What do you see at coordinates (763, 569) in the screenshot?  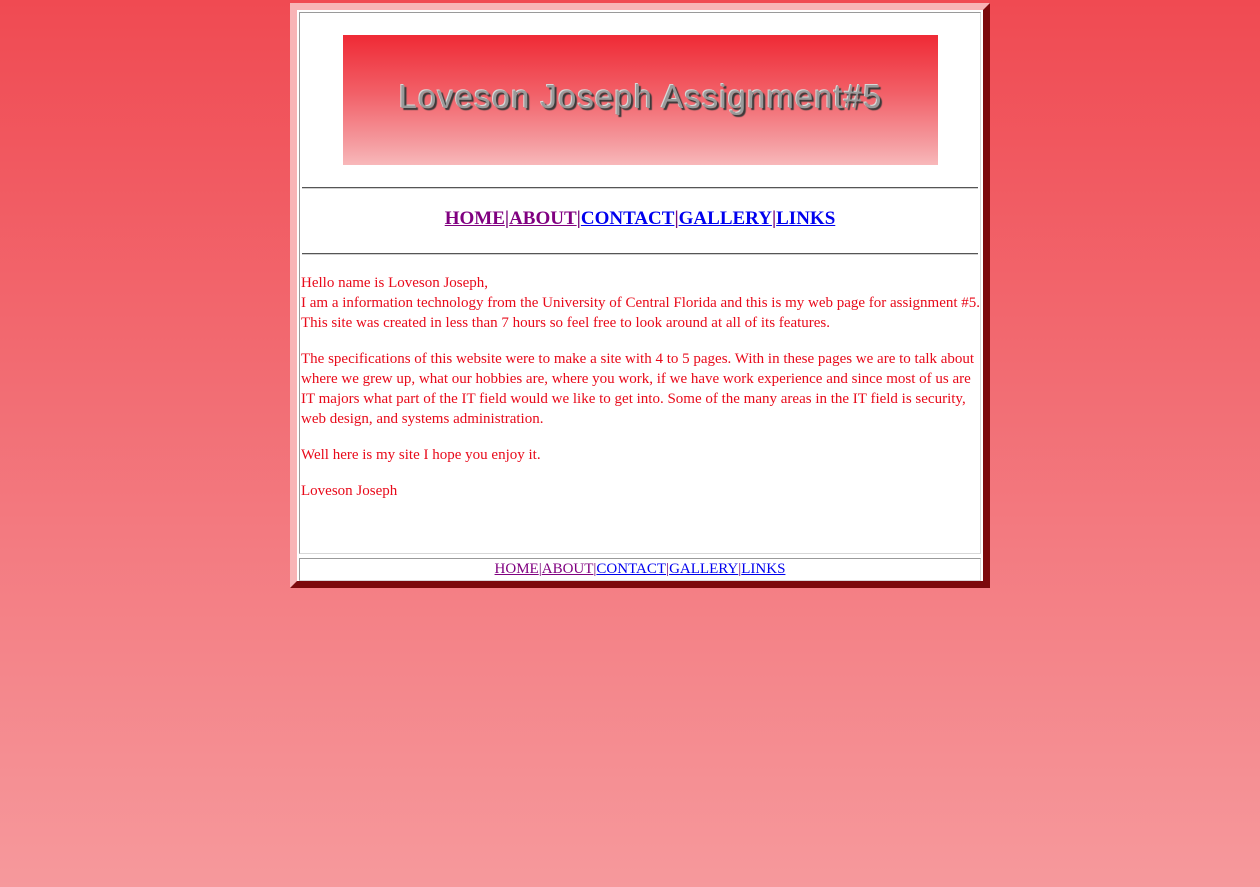 I see `nav-bottom-links-link: LINKS` at bounding box center [763, 569].